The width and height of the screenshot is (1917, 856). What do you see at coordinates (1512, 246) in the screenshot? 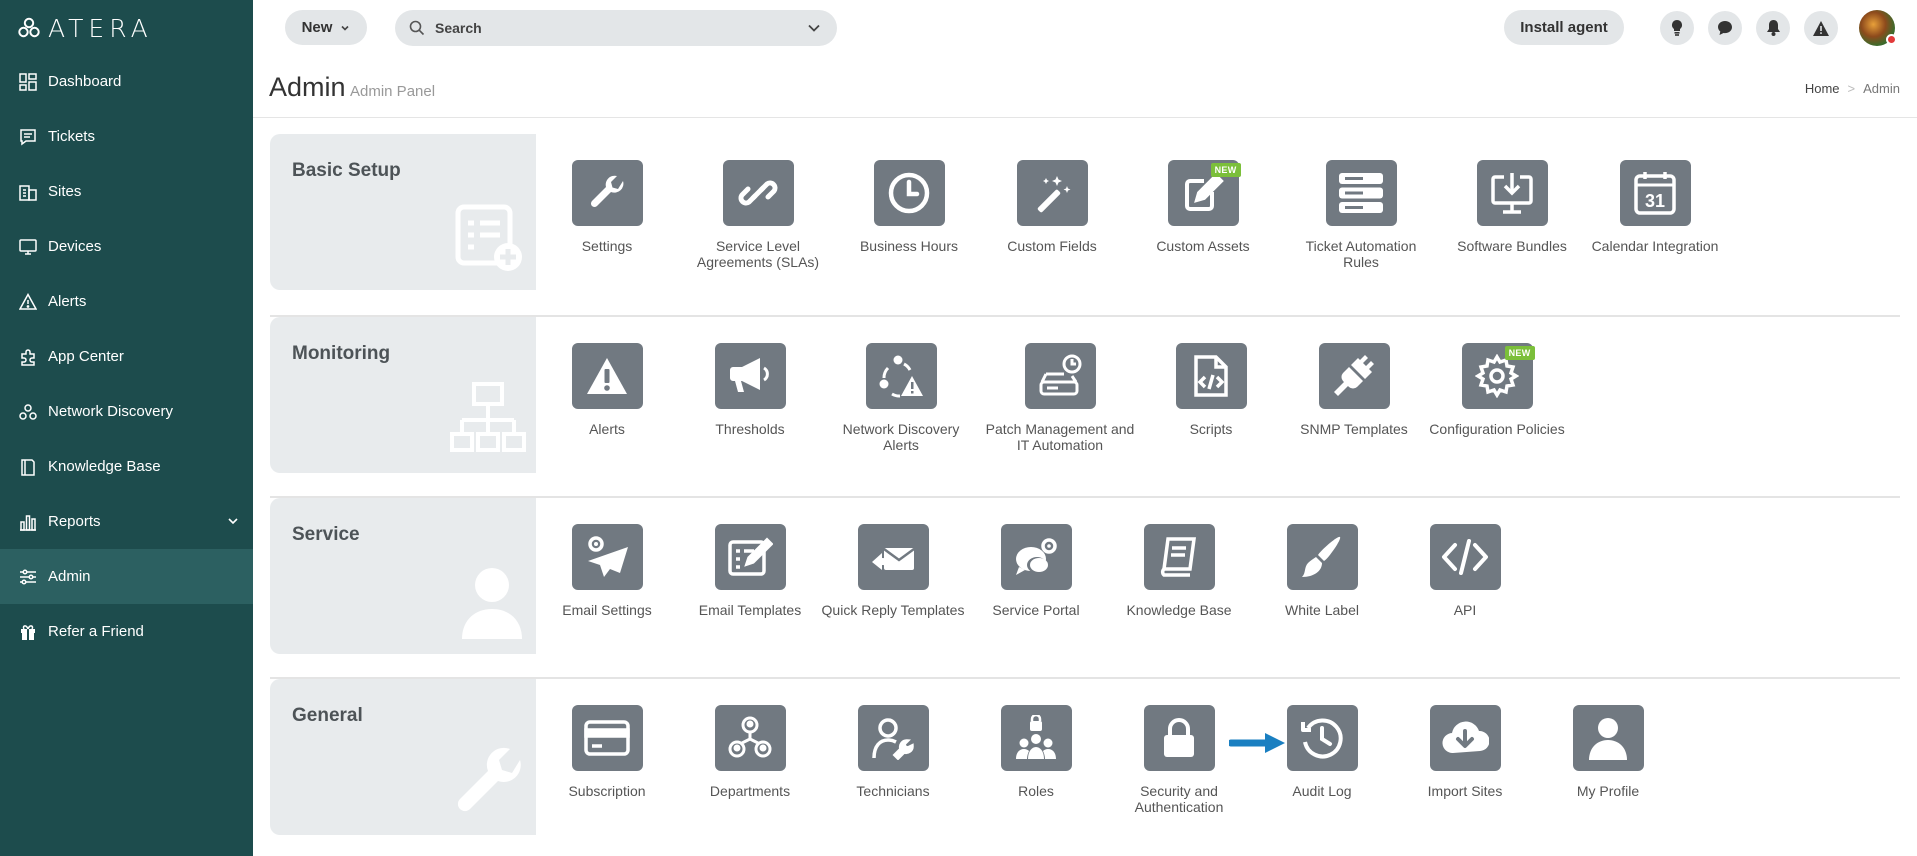
I see `tile-label: Software Bundles` at bounding box center [1512, 246].